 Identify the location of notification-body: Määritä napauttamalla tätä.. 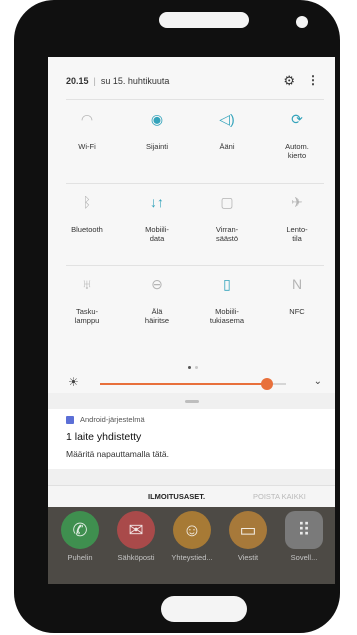
(118, 454).